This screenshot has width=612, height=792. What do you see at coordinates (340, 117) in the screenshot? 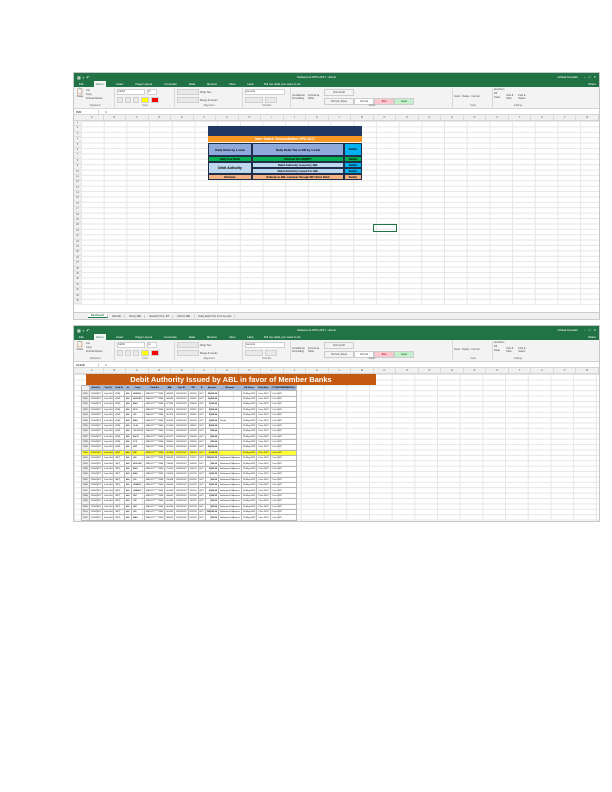
I see `column-header: L` at bounding box center [340, 117].